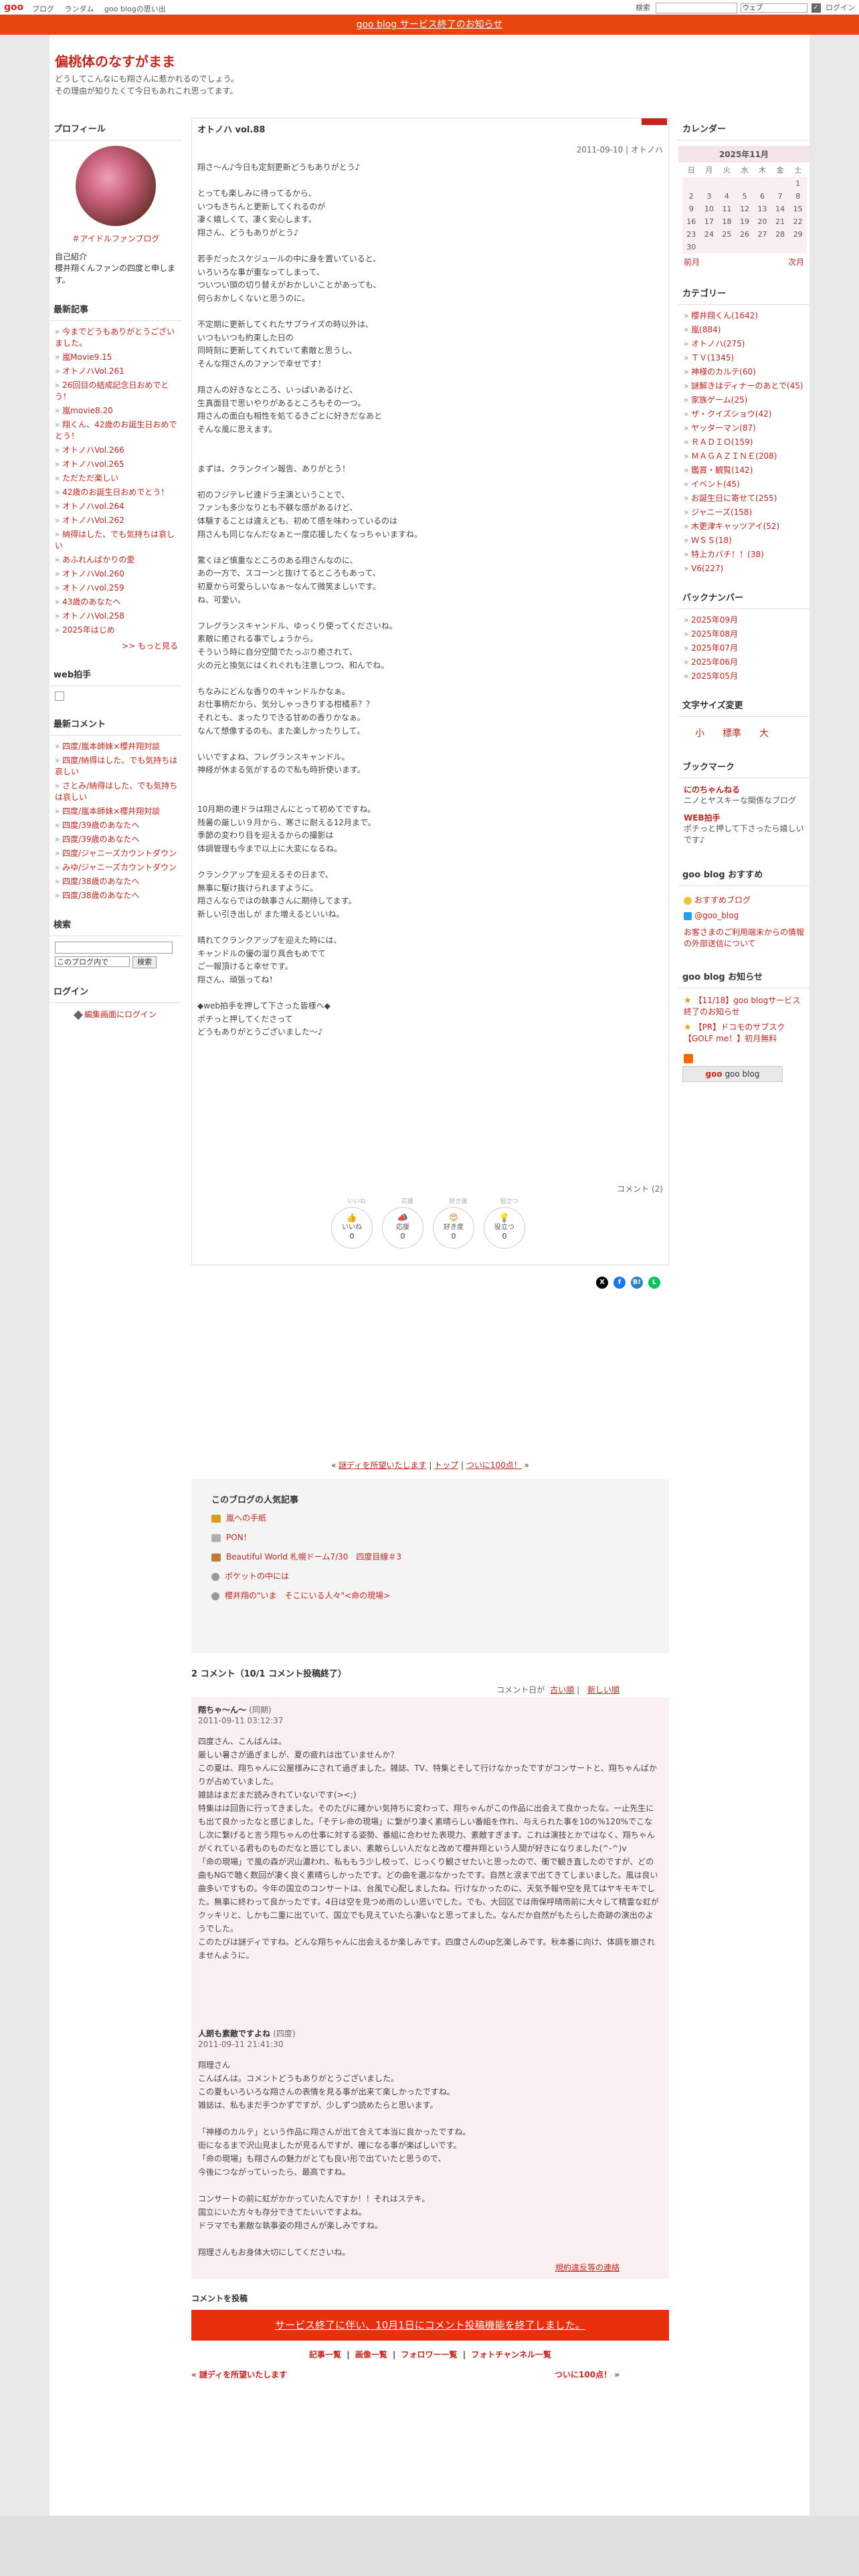 Image resolution: width=859 pixels, height=2576 pixels. I want to click on goo-logo: goo, so click(13, 8).